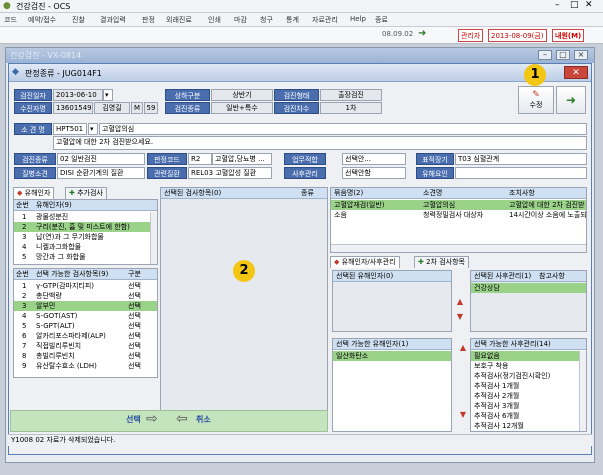 Image resolution: width=603 pixels, height=475 pixels. What do you see at coordinates (82, 257) in the screenshot?
I see `table-row: 5 망간과 그 화합물` at bounding box center [82, 257].